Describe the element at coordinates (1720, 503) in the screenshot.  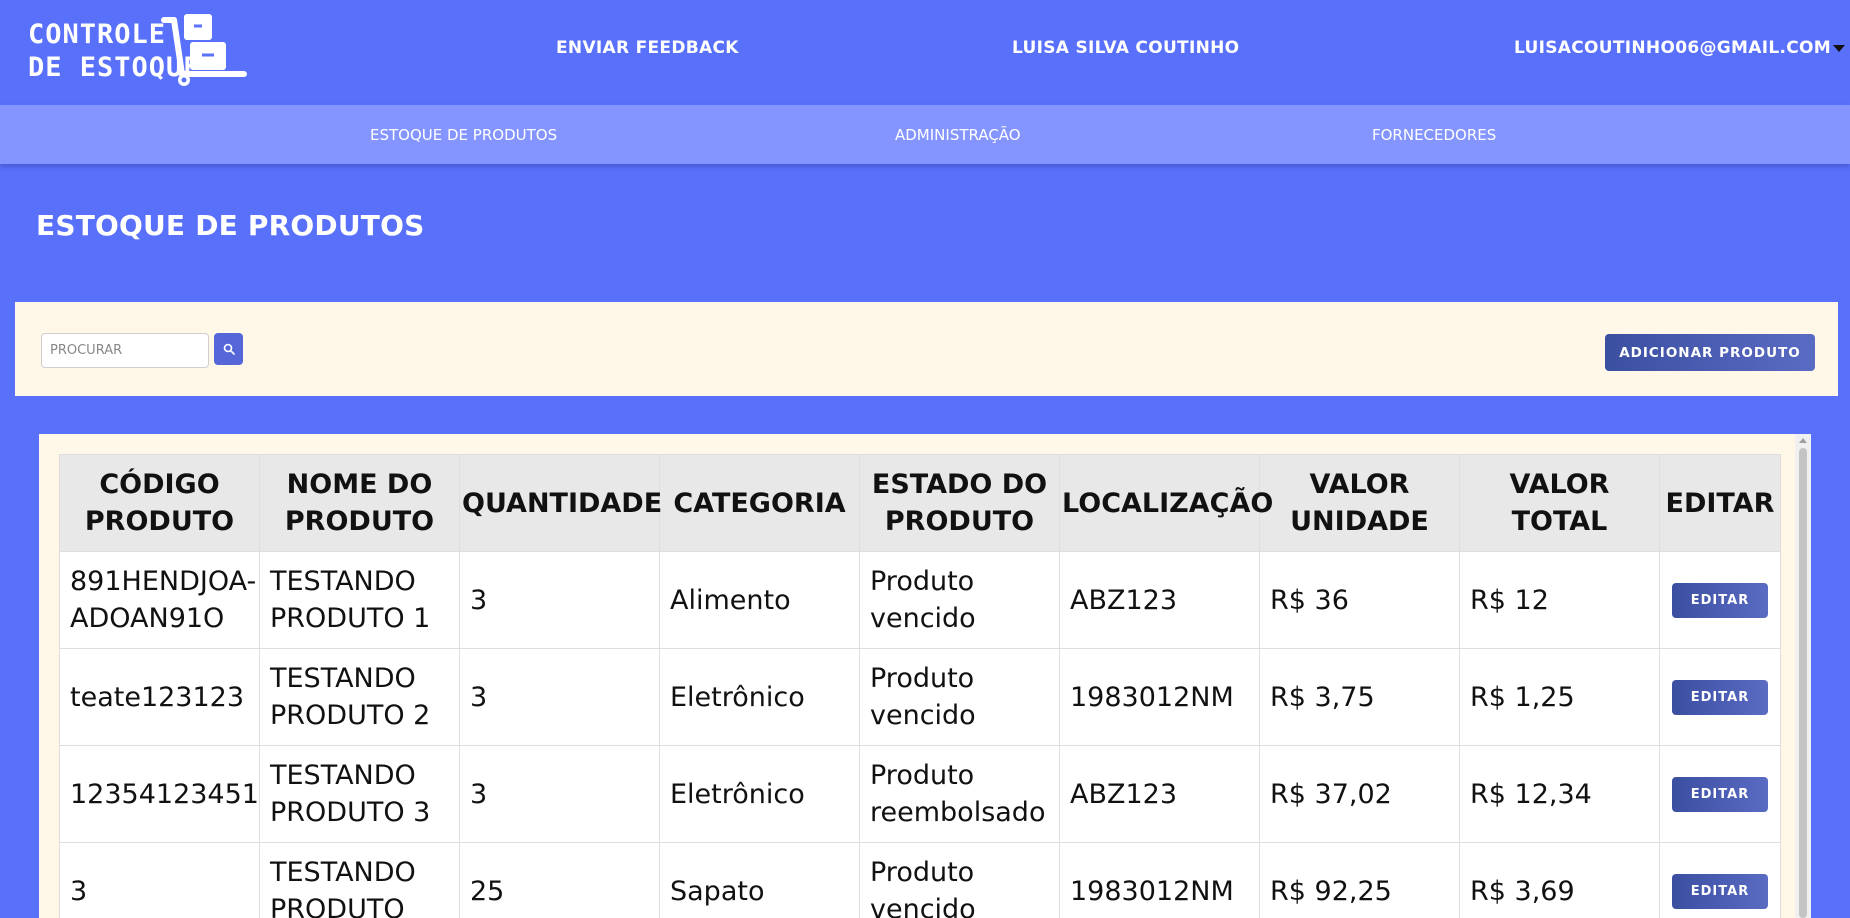
I see `column-header: EDITAR` at that location.